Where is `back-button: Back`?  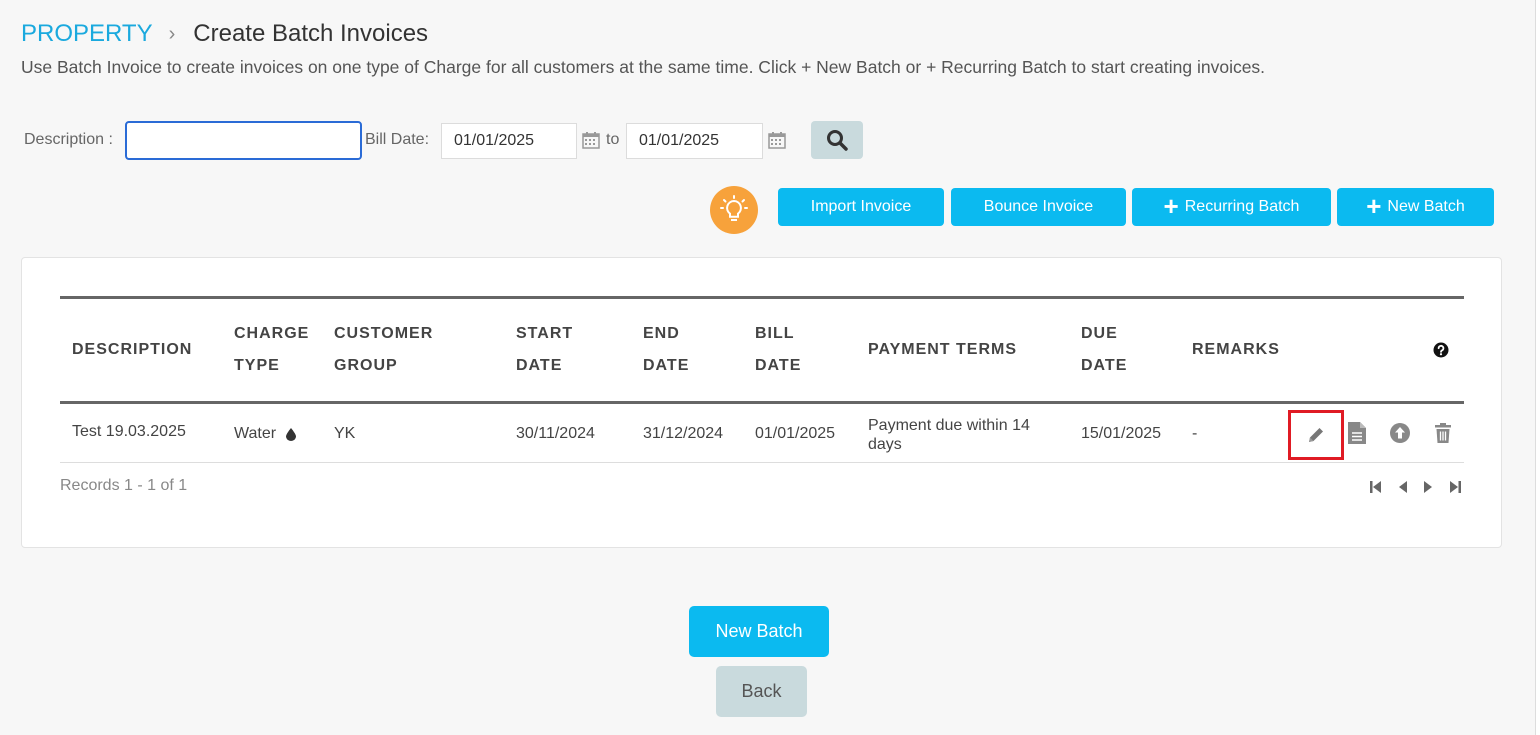 back-button: Back is located at coordinates (761, 691).